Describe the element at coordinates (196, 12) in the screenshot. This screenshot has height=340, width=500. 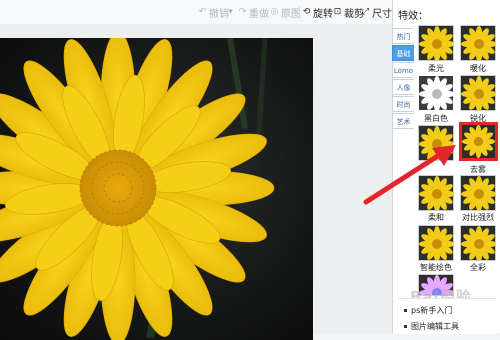
I see `editor-toolbar: ↶ 撤销 ▾ ↷ 重做 ◎ 原图 ⟲ 旋转 ⊡ 裁剪 ⤢ 尺寸` at that location.